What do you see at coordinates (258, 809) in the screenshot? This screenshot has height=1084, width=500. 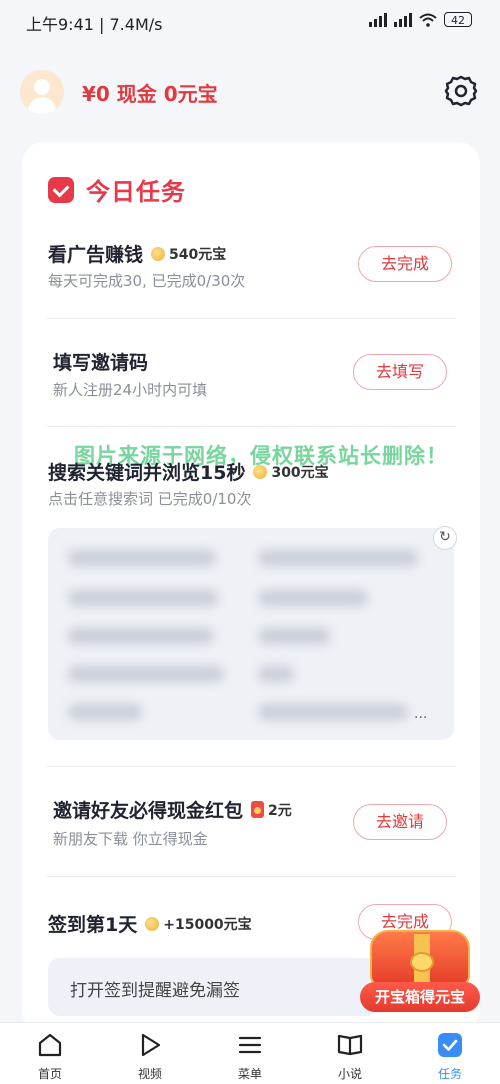 I see `red-packet-icon` at bounding box center [258, 809].